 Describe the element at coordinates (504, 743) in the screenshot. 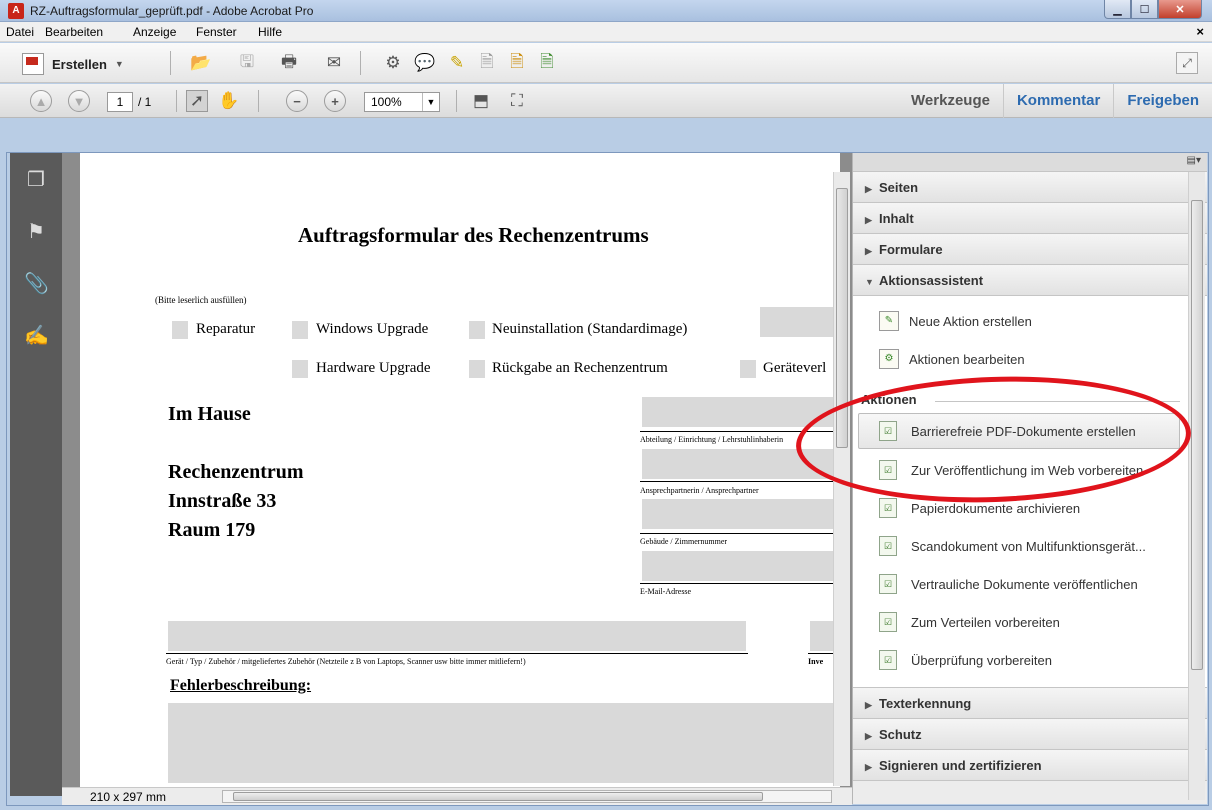

I see `fault-description-field` at that location.